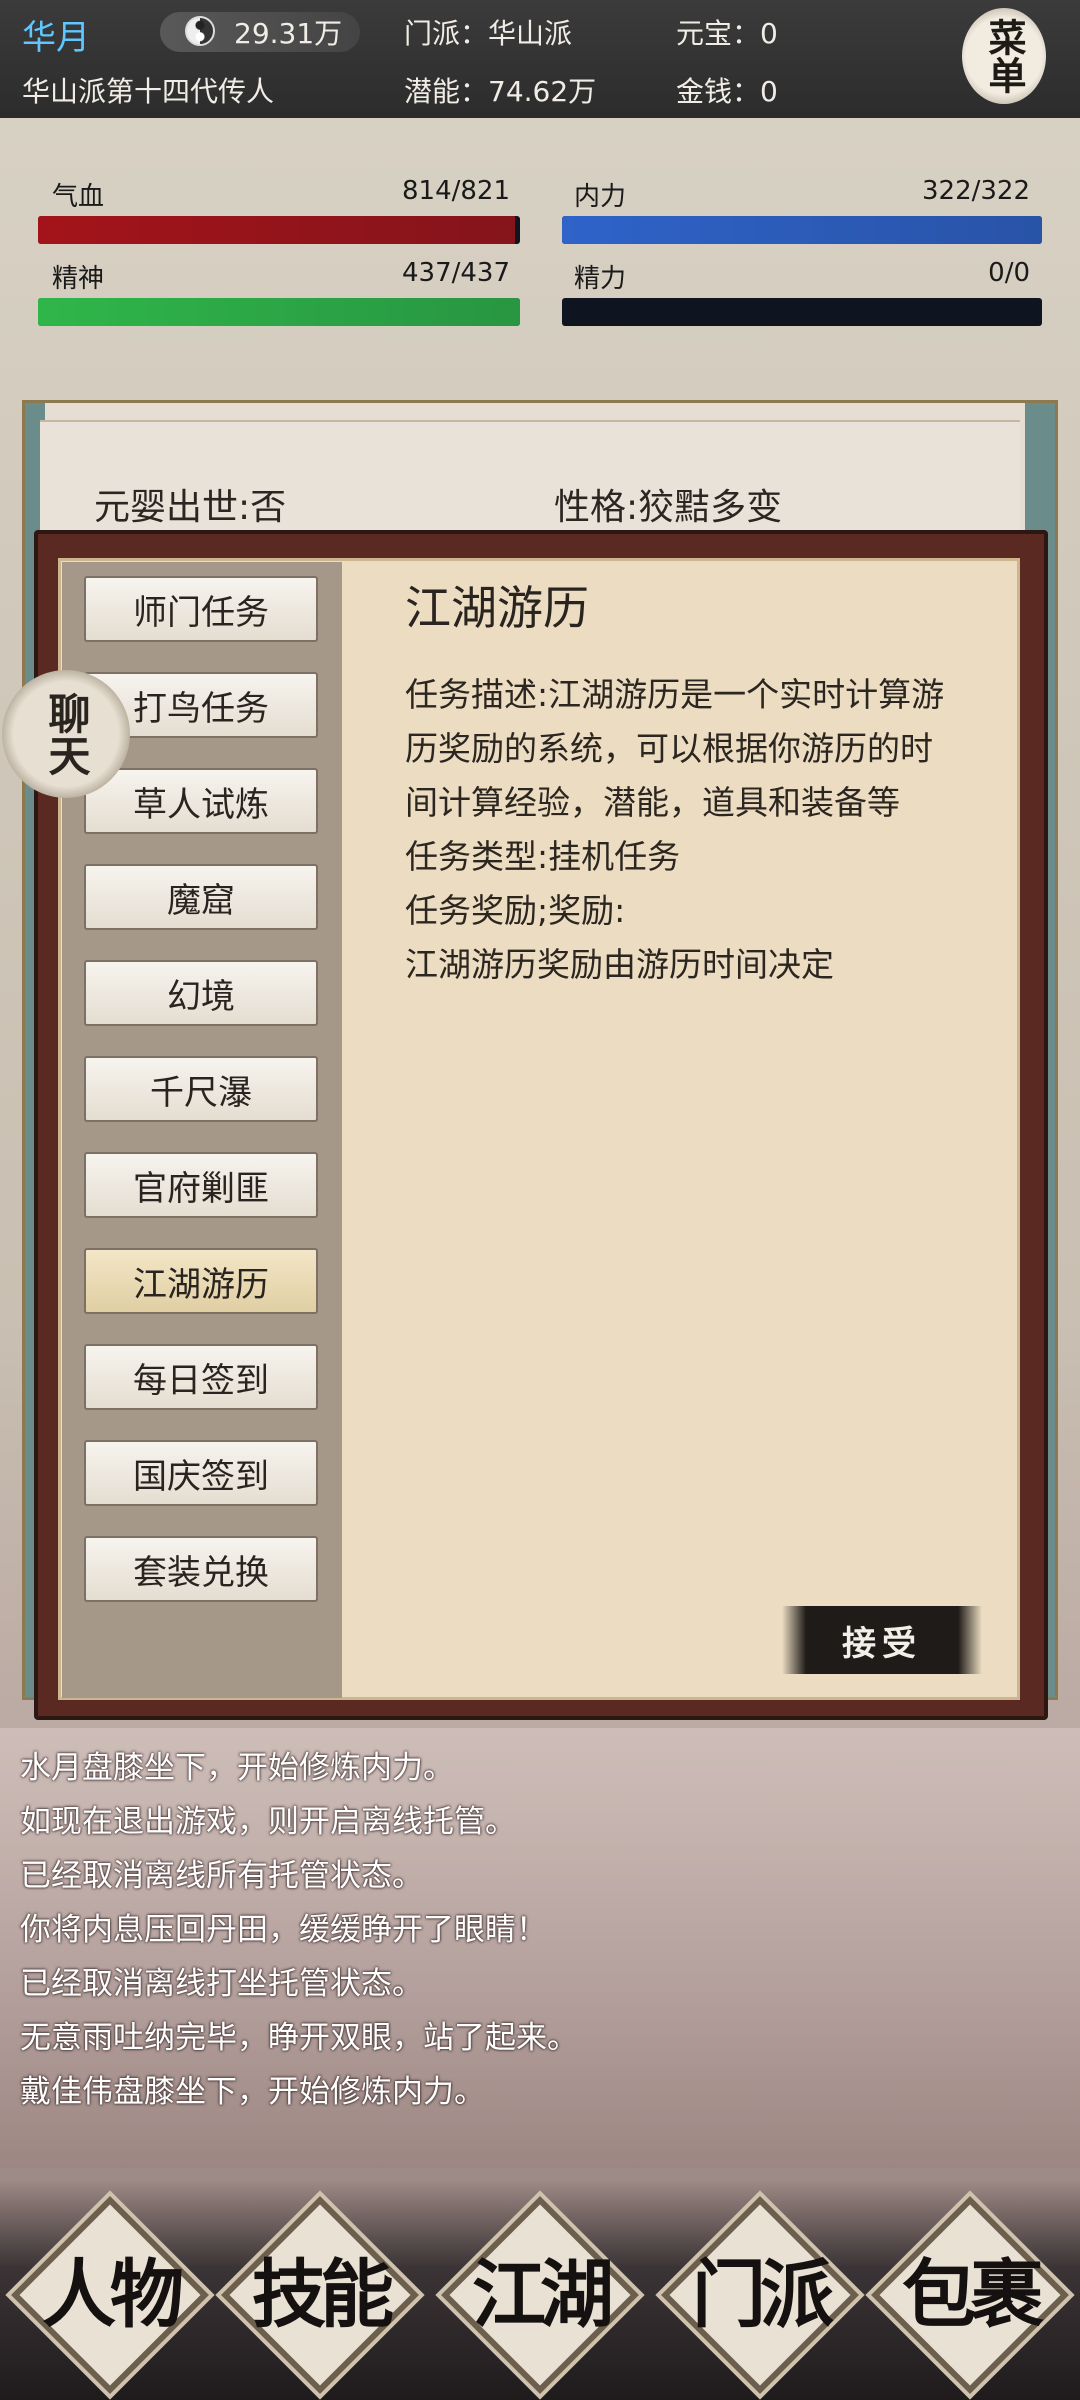 The image size is (1080, 2400). Describe the element at coordinates (201, 609) in the screenshot. I see `tab-shimen: 师门任务` at that location.